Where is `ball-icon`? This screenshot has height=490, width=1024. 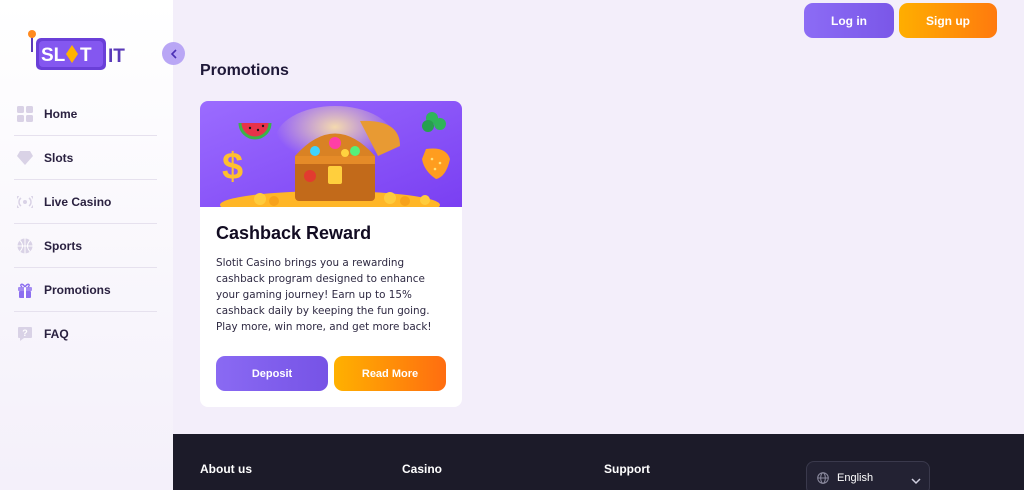
ball-icon is located at coordinates (25, 246).